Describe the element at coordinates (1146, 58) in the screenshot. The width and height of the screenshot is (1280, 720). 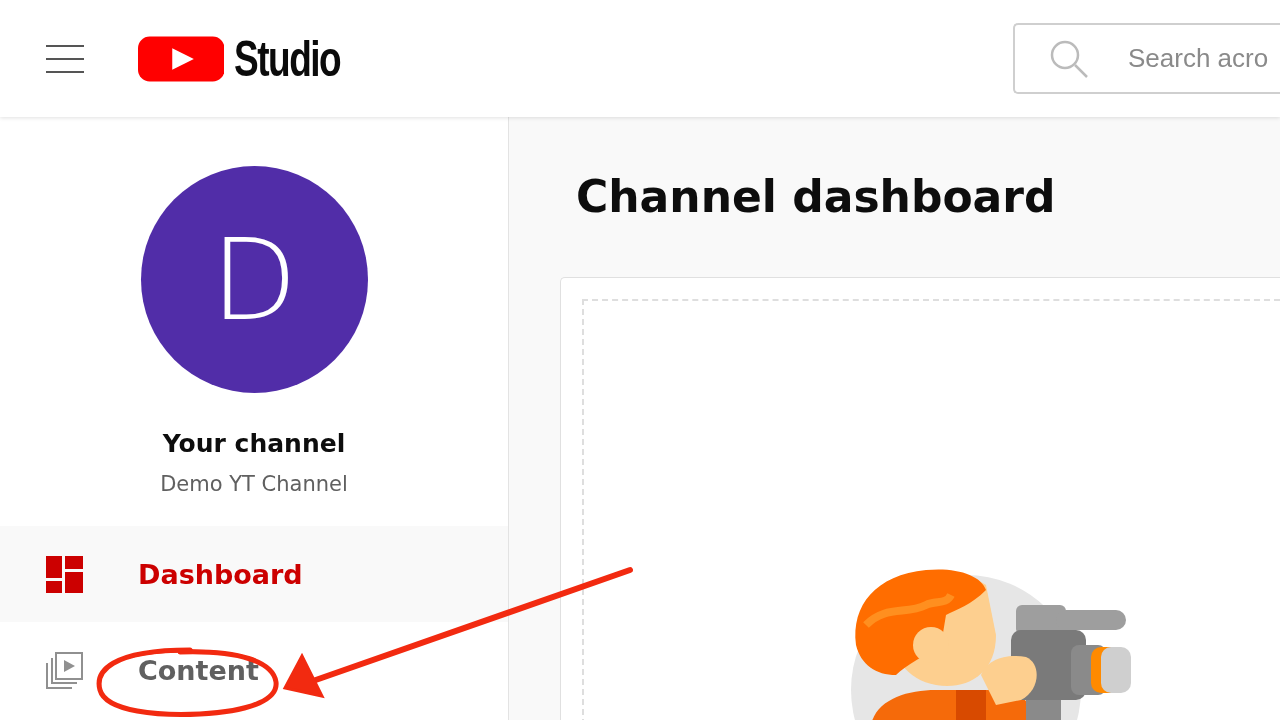
I see `search-field: Search acro` at that location.